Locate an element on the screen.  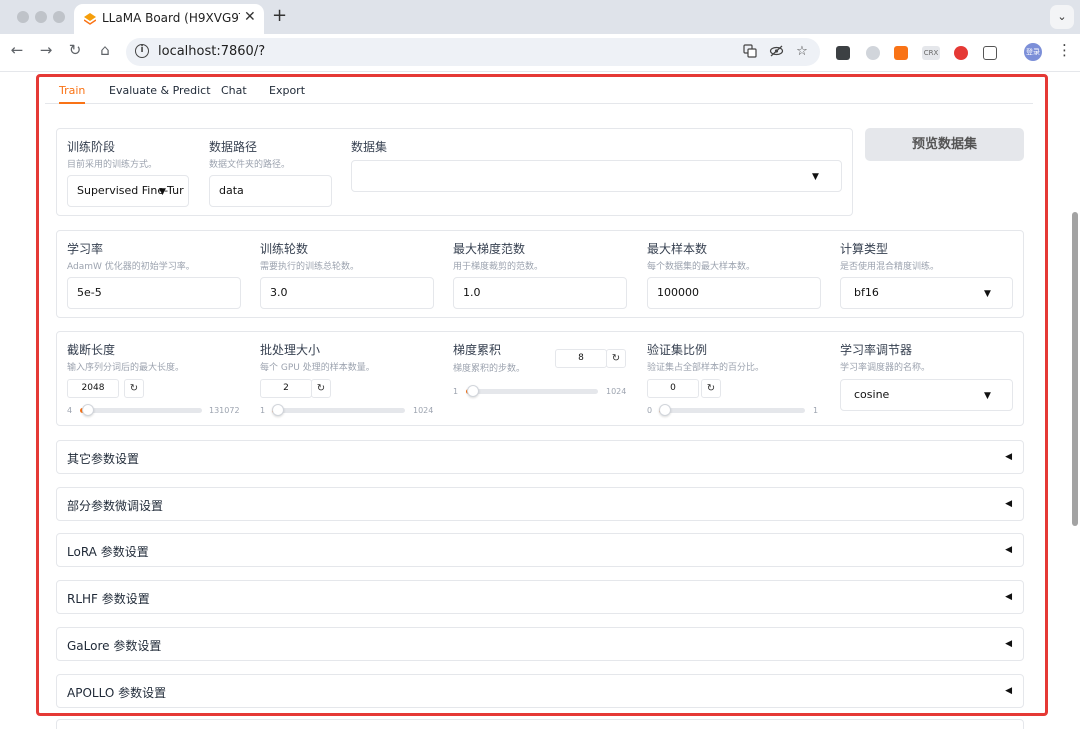
new-tab-icon: + is located at coordinates (279, 15).